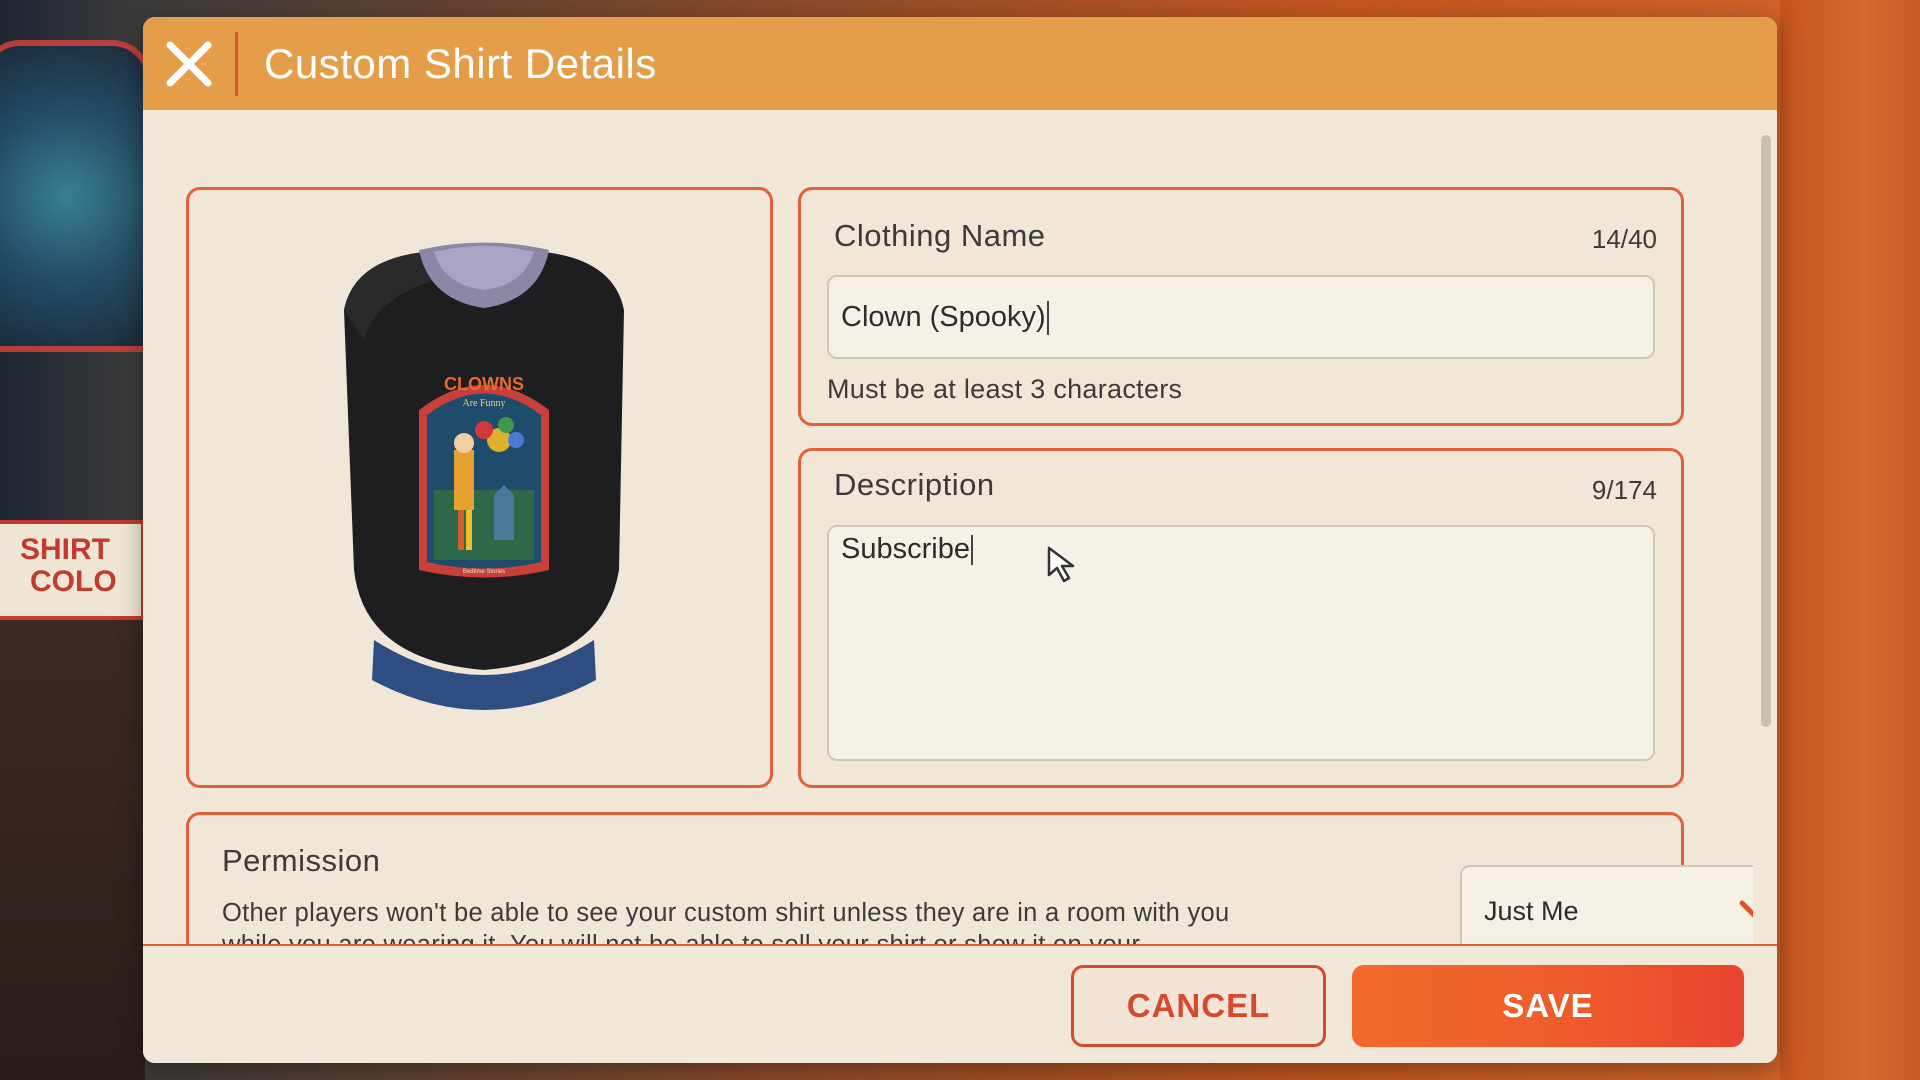  What do you see at coordinates (960, 1003) in the screenshot?
I see `dialog-footer: CANCEL SAVE` at bounding box center [960, 1003].